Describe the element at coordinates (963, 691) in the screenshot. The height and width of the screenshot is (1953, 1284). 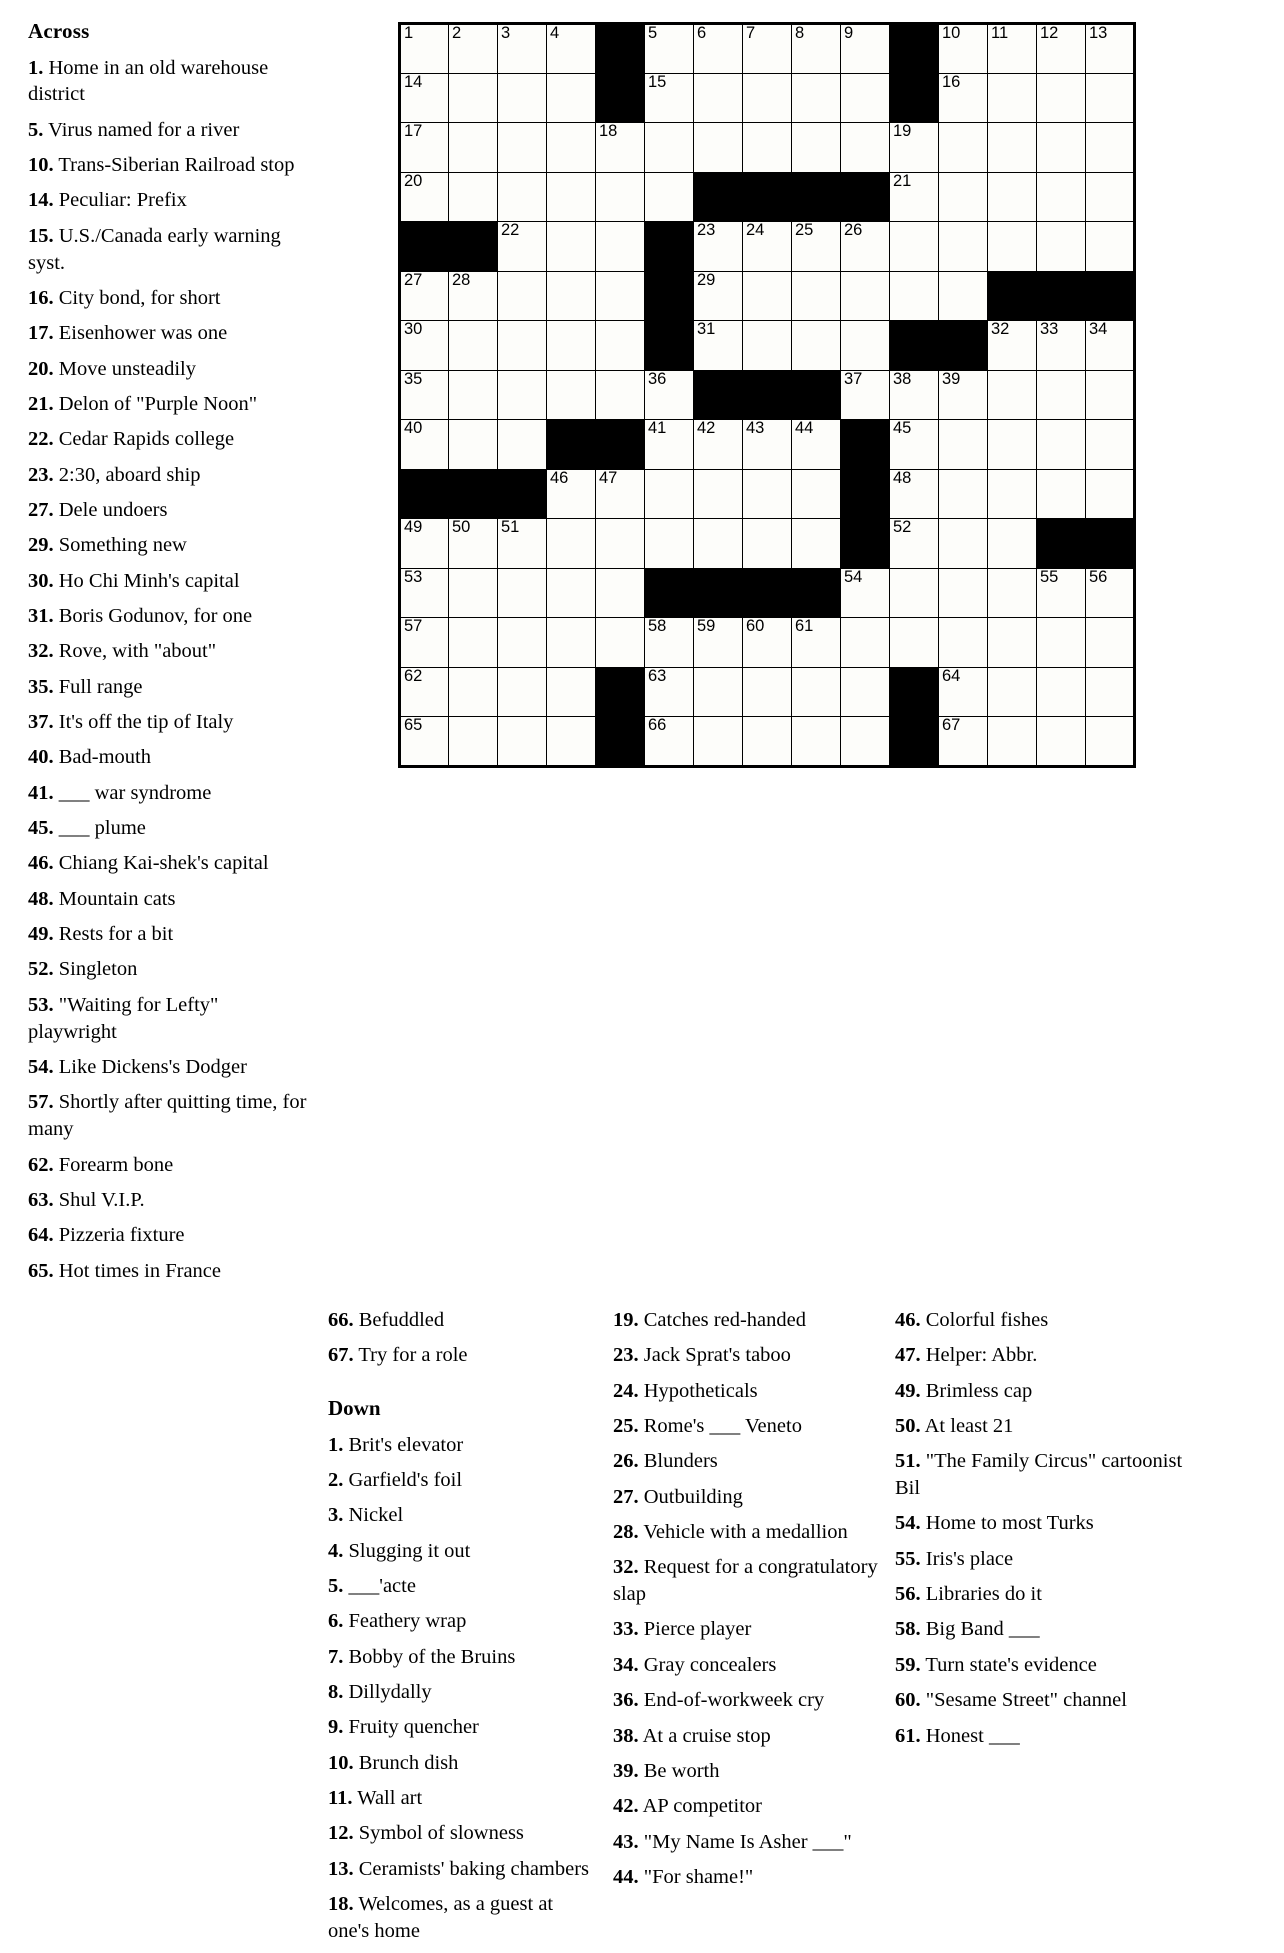
I see `grid-cell: 64` at that location.